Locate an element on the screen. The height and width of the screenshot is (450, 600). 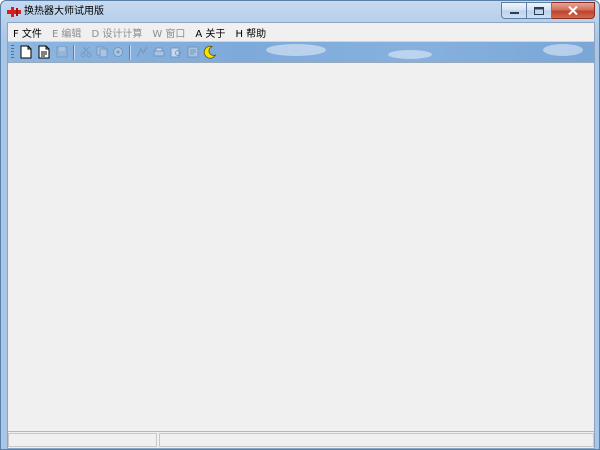
report-button is located at coordinates (193, 52).